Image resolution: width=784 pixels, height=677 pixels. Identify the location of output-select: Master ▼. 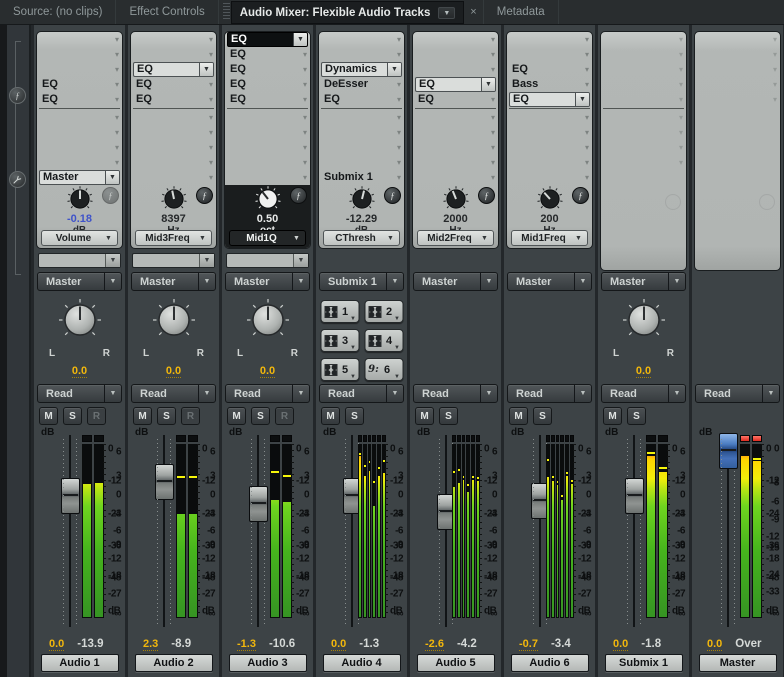
(173, 281).